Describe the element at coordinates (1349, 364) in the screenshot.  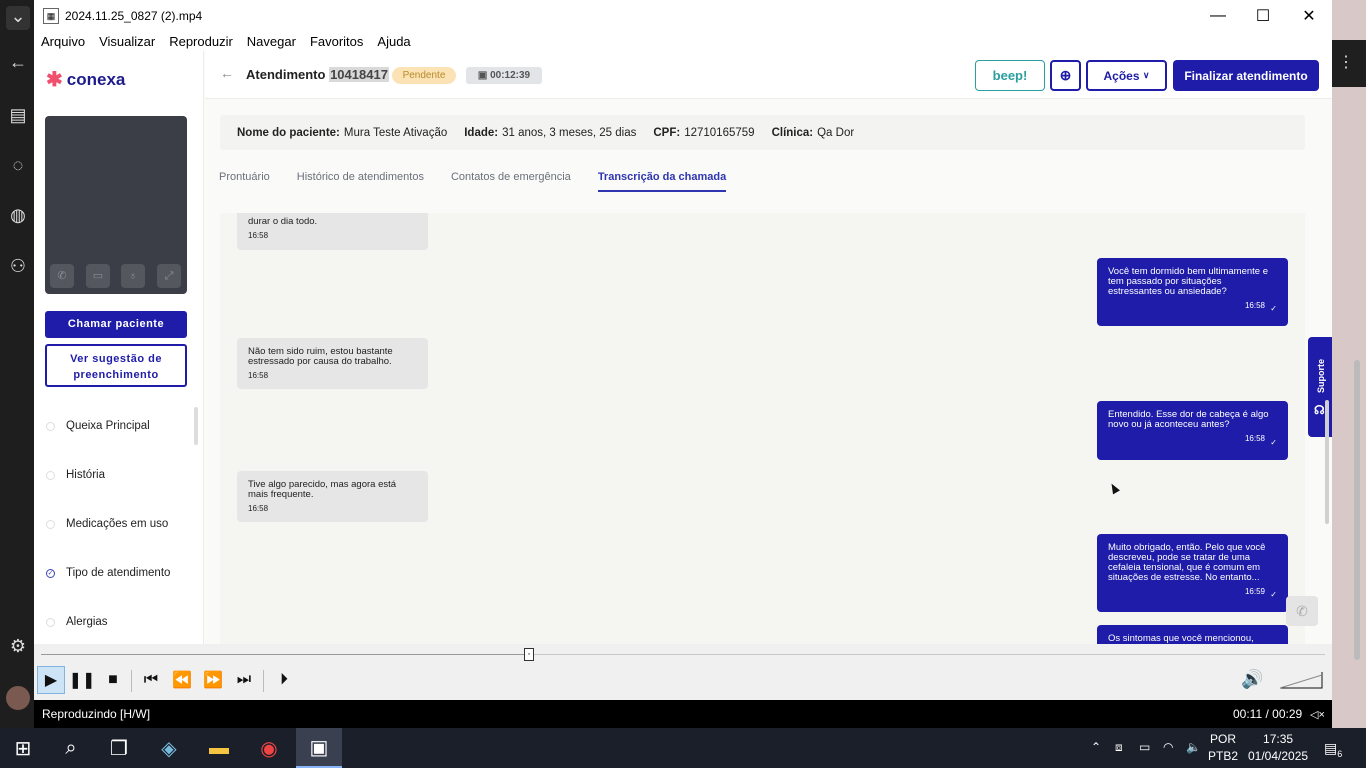
I see `desktop-right-strip: ⋮` at that location.